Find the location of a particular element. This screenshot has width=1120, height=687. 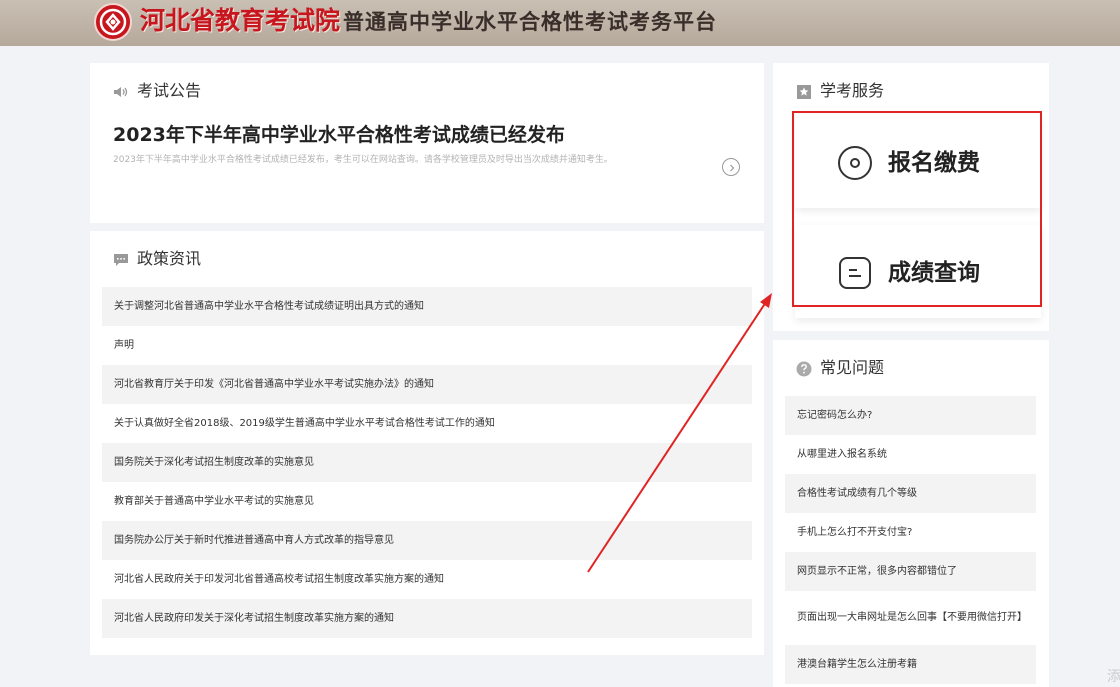

announcement-more-arrow-icon is located at coordinates (731, 167).